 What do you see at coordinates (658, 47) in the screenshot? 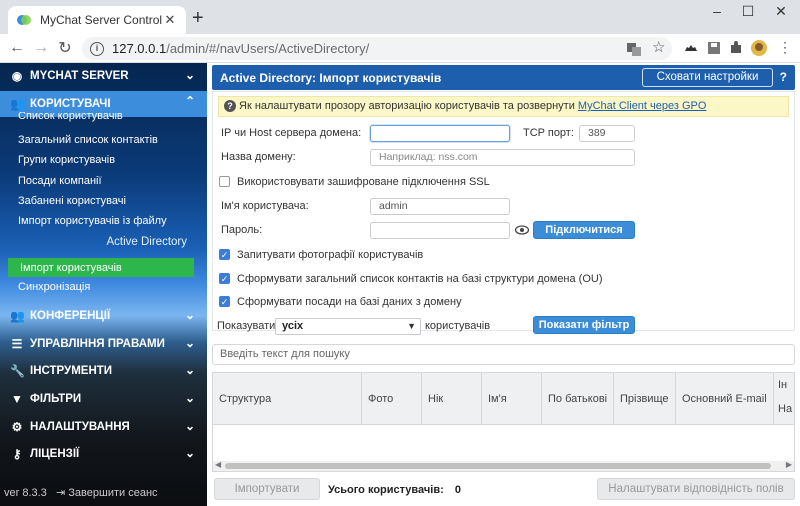
I see `bookmark-star-icon: ☆` at bounding box center [658, 47].